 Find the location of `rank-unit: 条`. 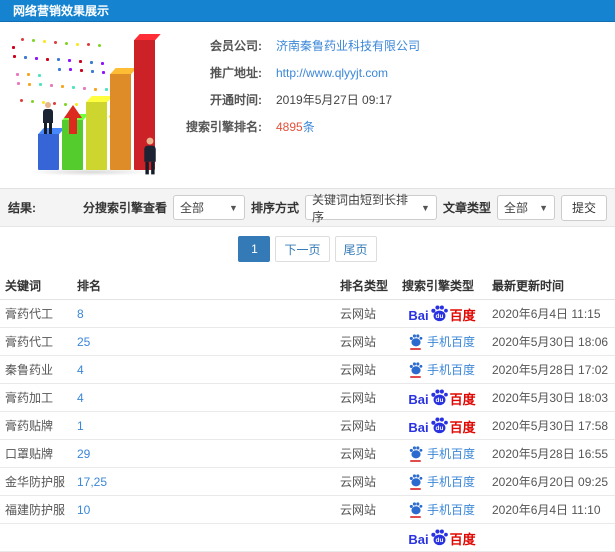

rank-unit: 条 is located at coordinates (309, 127).